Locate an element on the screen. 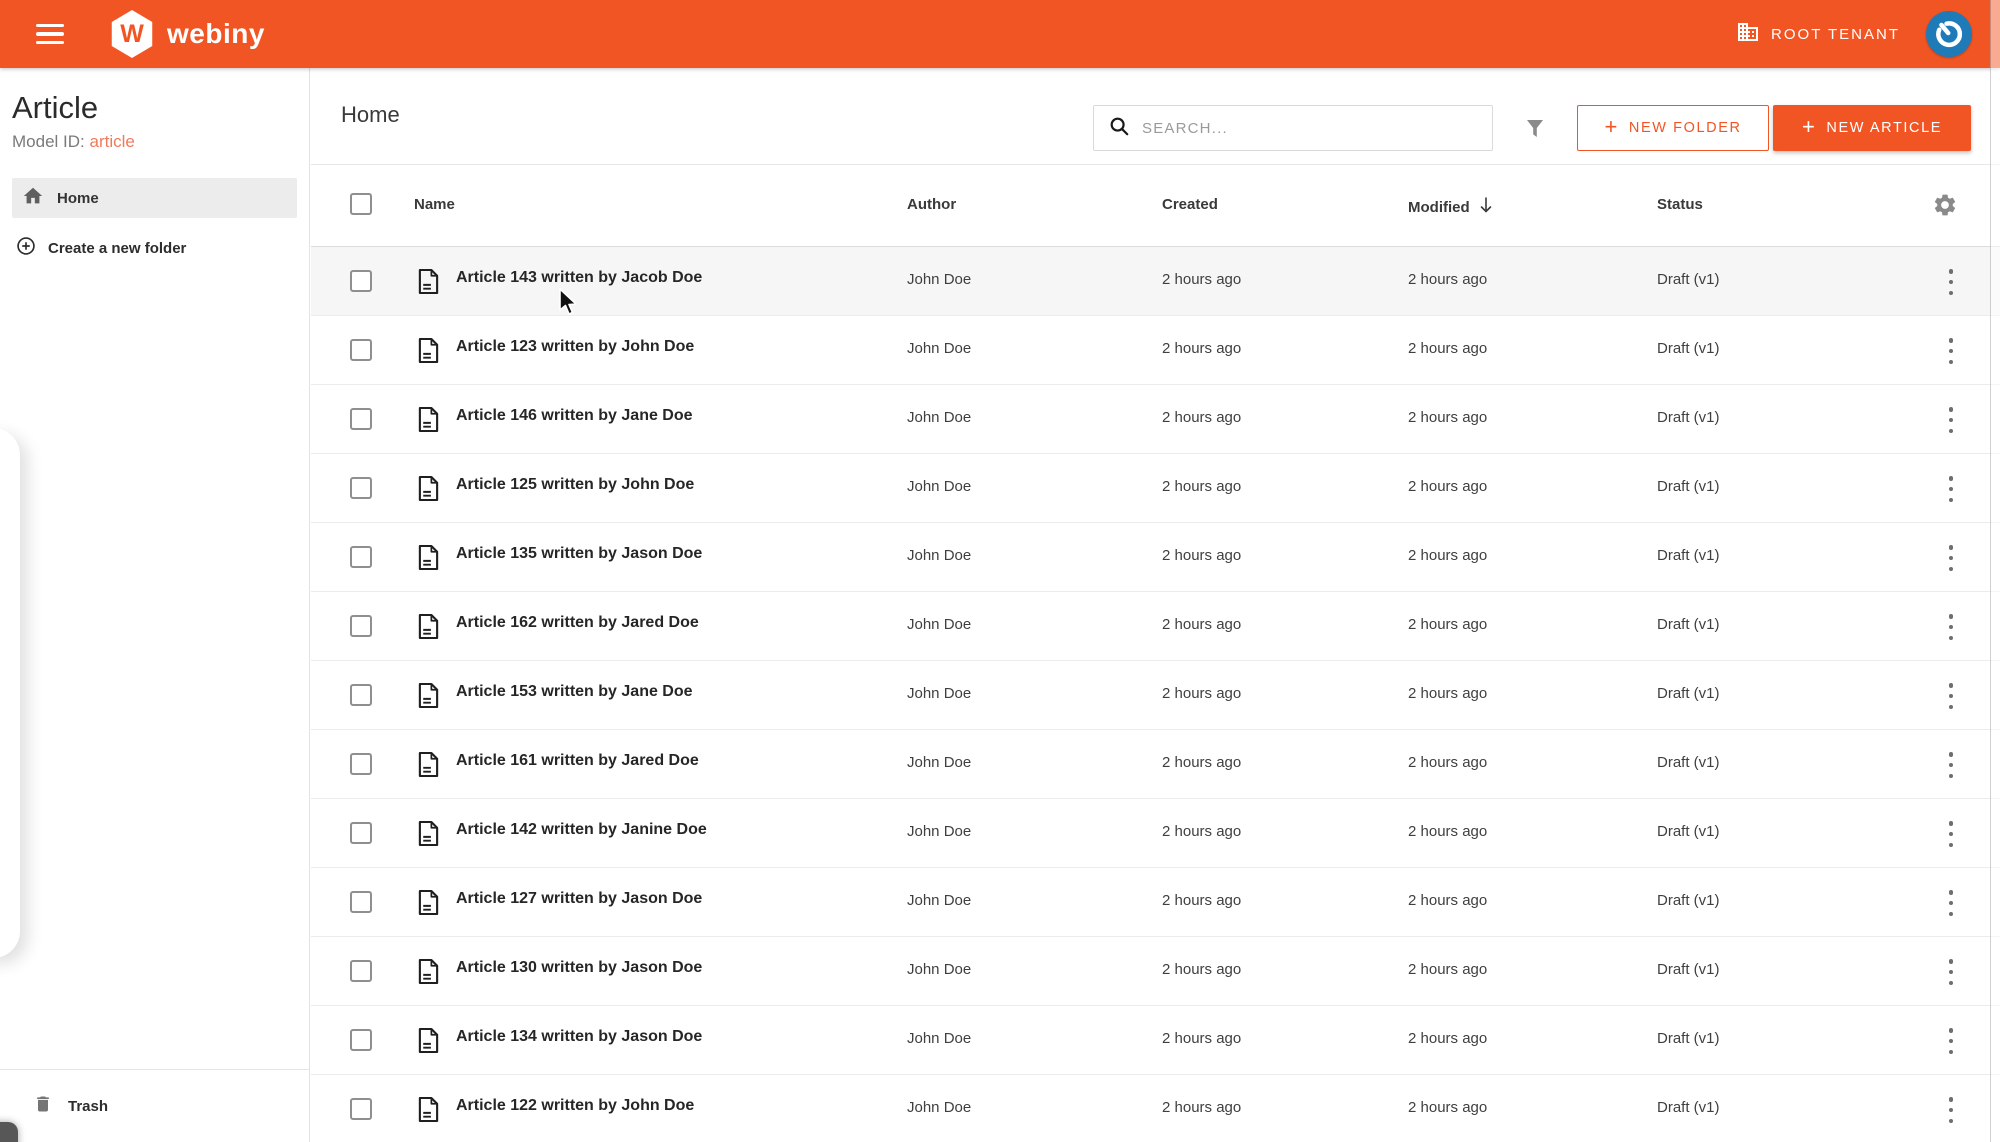 This screenshot has height=1142, width=2000. corner-artifact is located at coordinates (9, 1132).